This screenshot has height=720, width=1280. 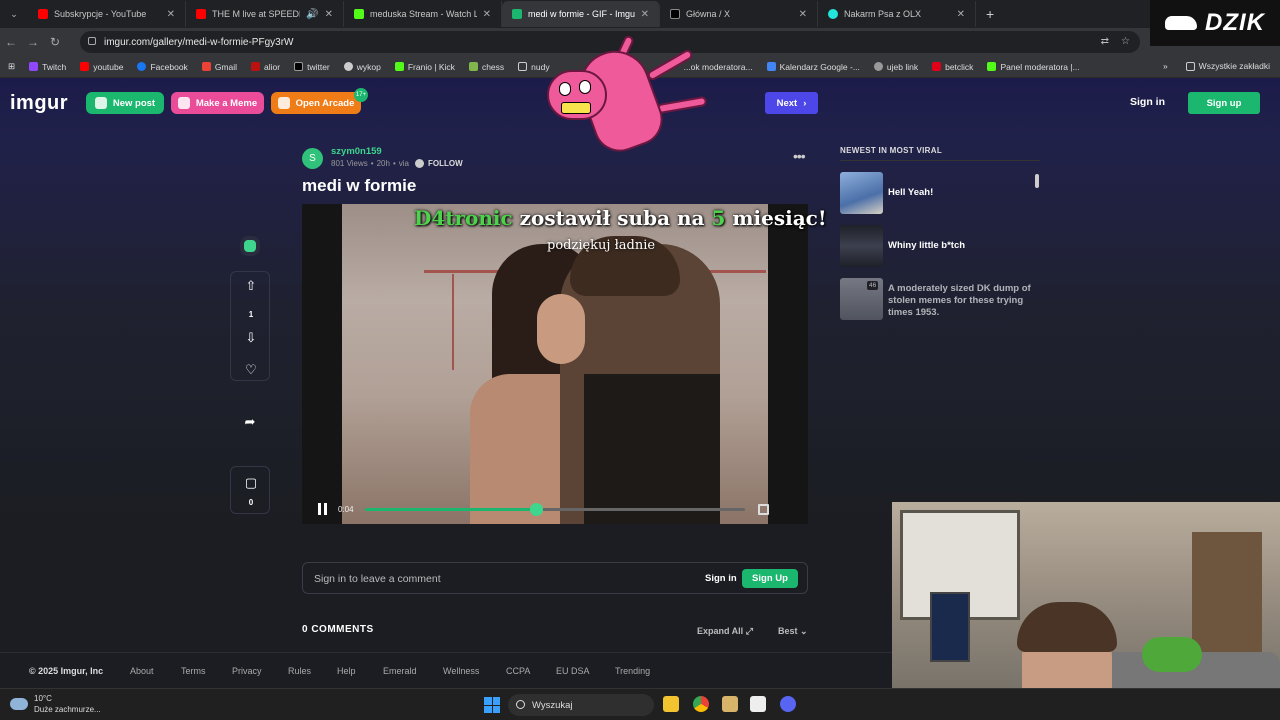 What do you see at coordinates (573, 671) in the screenshot?
I see `footer-link: EU DSA` at bounding box center [573, 671].